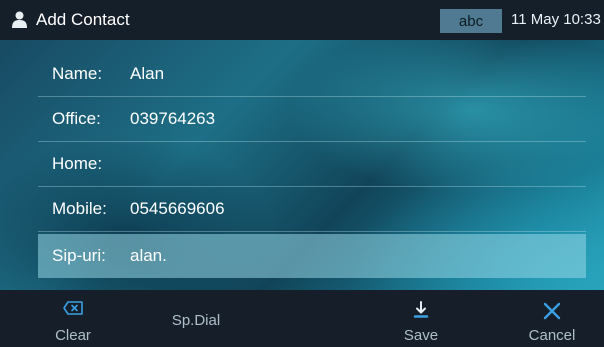  What do you see at coordinates (19, 19) in the screenshot?
I see `person-icon` at bounding box center [19, 19].